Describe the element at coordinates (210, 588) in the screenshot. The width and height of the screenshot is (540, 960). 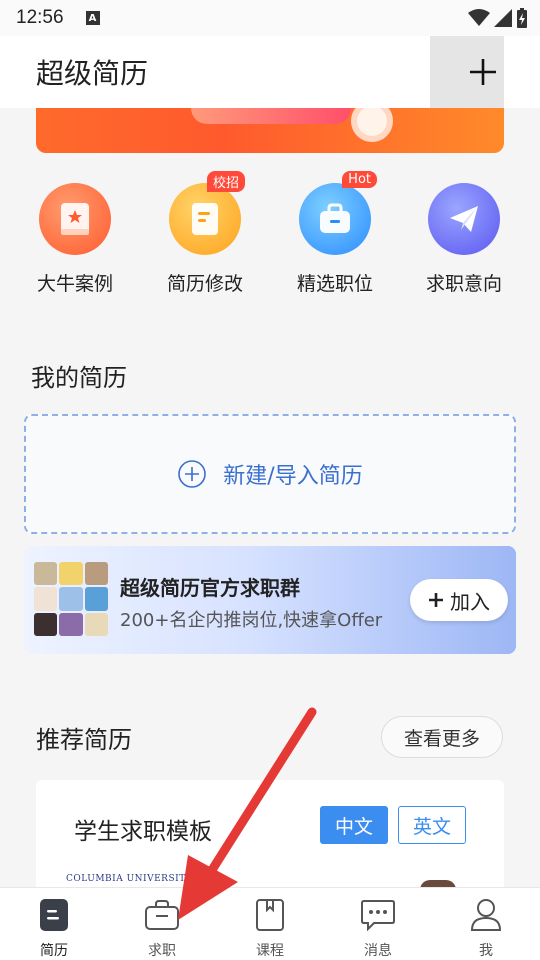
I see `group-title: 超级简历官方求职群` at that location.